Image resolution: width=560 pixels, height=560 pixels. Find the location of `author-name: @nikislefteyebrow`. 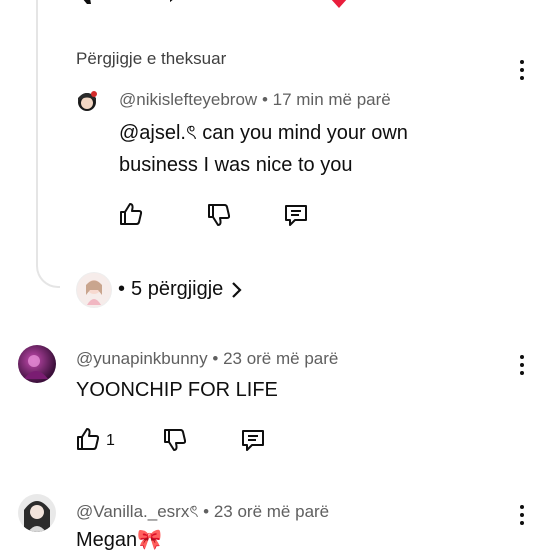

author-name: @nikislefteyebrow is located at coordinates (188, 99).